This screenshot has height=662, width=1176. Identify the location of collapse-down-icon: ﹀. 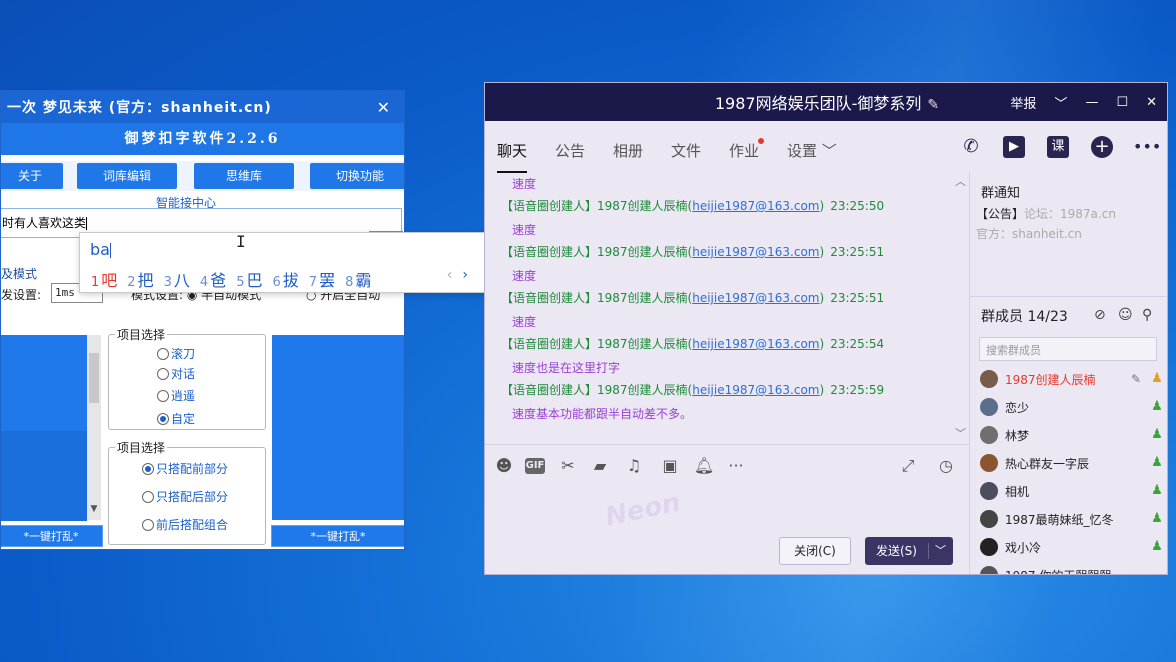
(960, 433).